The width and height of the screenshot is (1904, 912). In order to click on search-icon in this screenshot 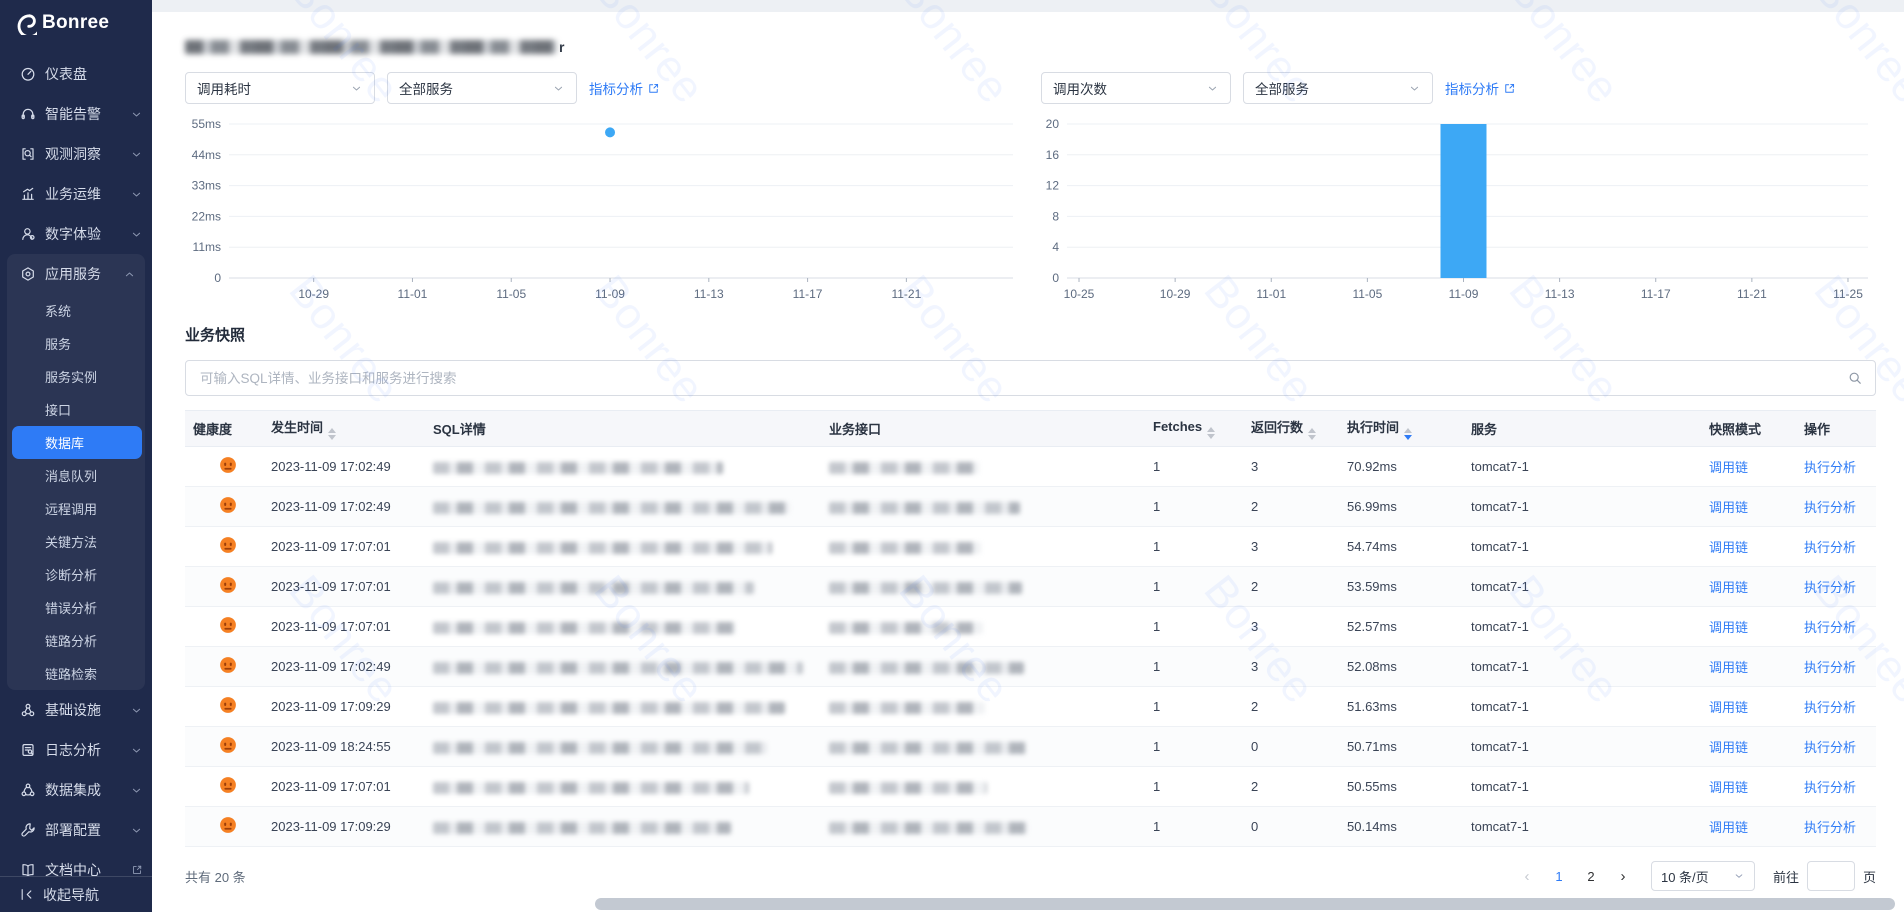, I will do `click(1855, 378)`.